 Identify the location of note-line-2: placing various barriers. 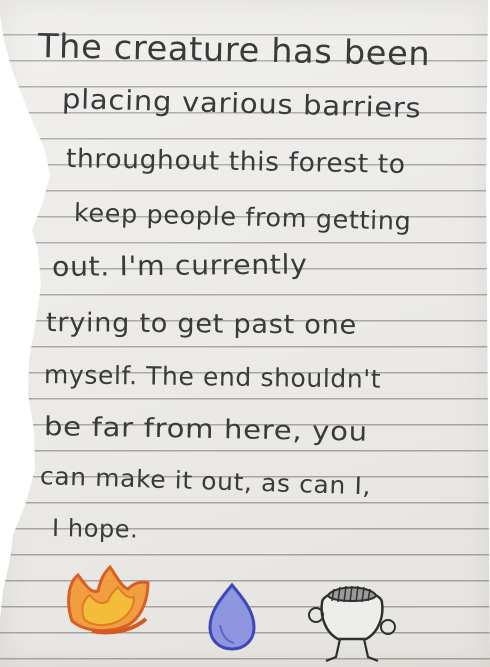
(241, 104).